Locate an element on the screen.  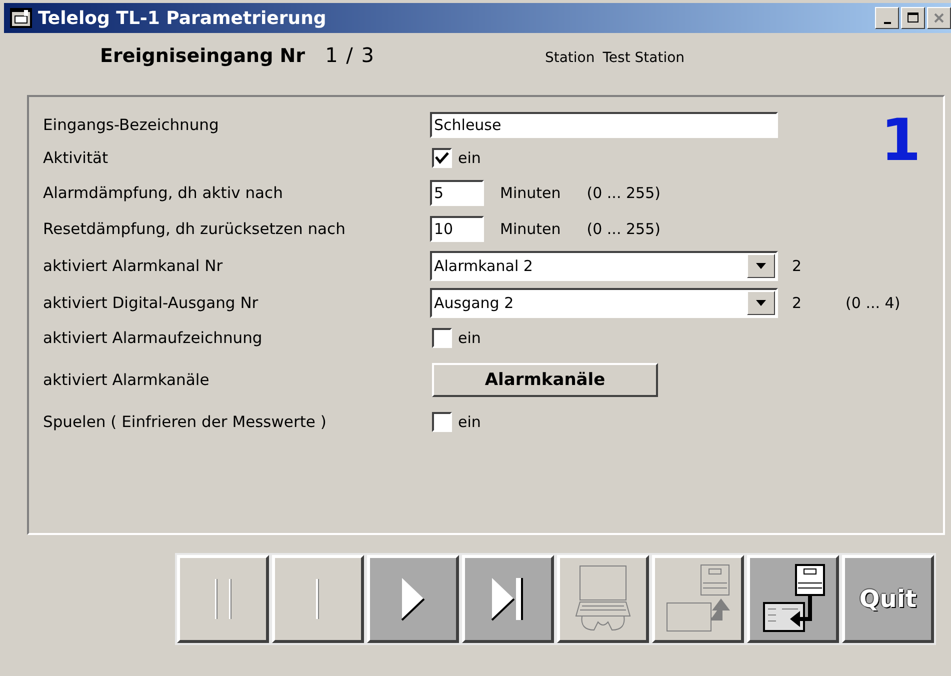
maximize-button is located at coordinates (913, 18).